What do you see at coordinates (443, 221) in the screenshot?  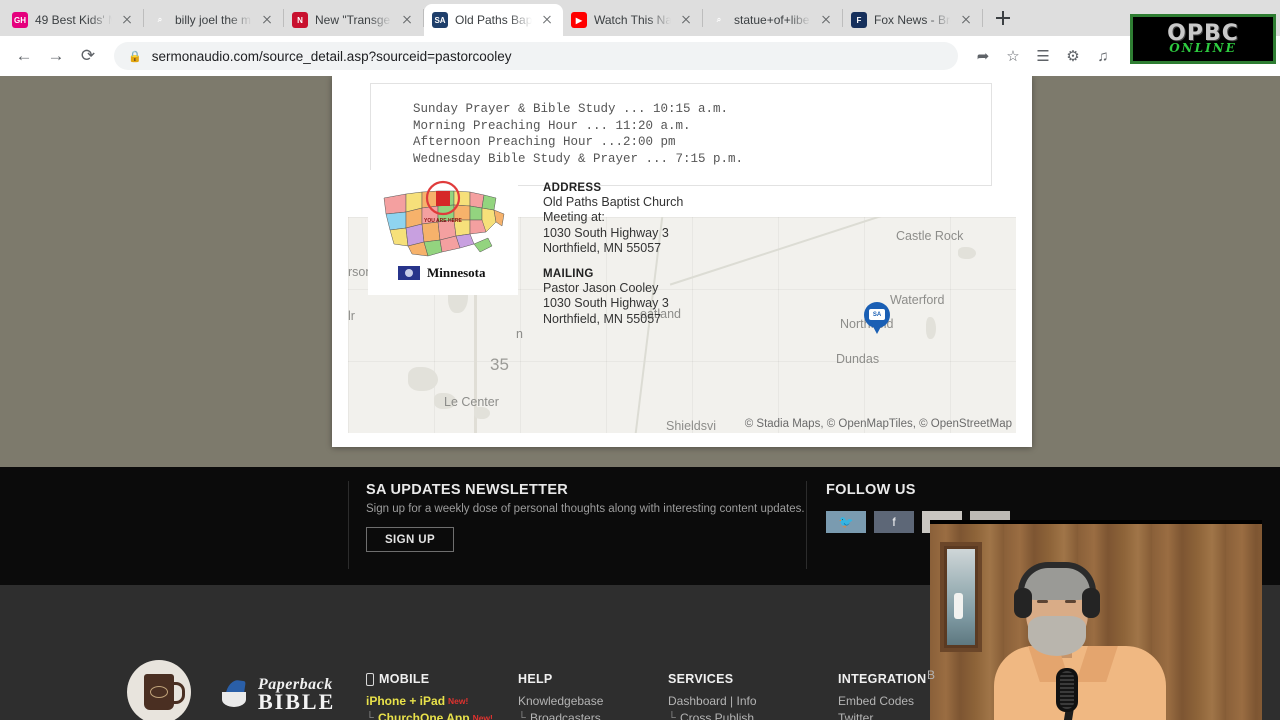 I see `you-are-here-label: YOU ARE HERE` at bounding box center [443, 221].